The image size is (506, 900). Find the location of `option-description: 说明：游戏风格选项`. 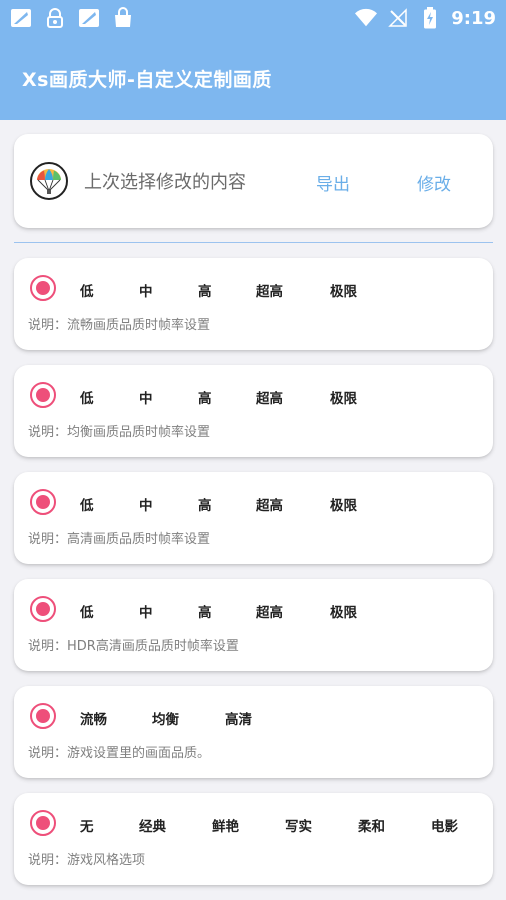

option-description: 说明：游戏风格选项 is located at coordinates (87, 860).